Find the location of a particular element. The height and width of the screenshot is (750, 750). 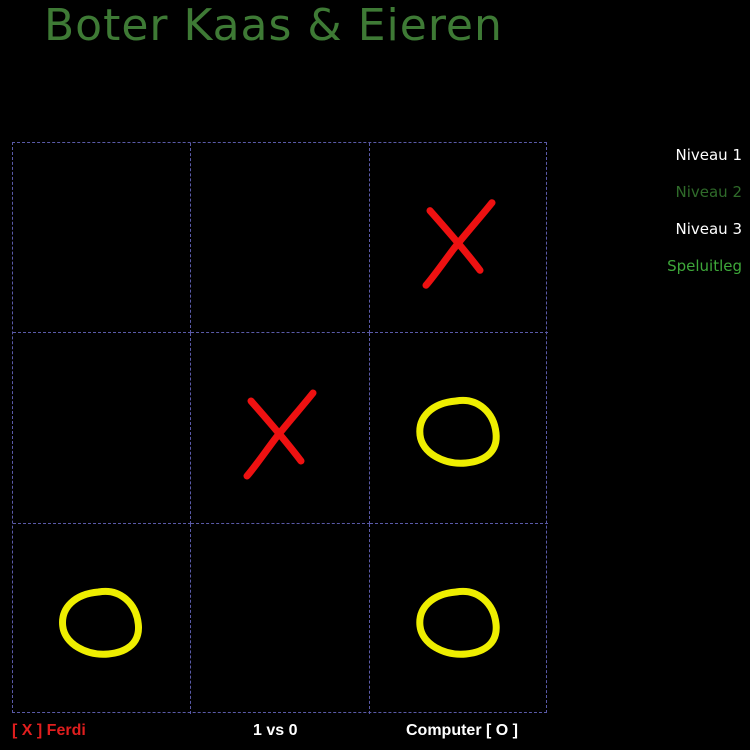

score-display: 1 vs 0 is located at coordinates (275, 730).